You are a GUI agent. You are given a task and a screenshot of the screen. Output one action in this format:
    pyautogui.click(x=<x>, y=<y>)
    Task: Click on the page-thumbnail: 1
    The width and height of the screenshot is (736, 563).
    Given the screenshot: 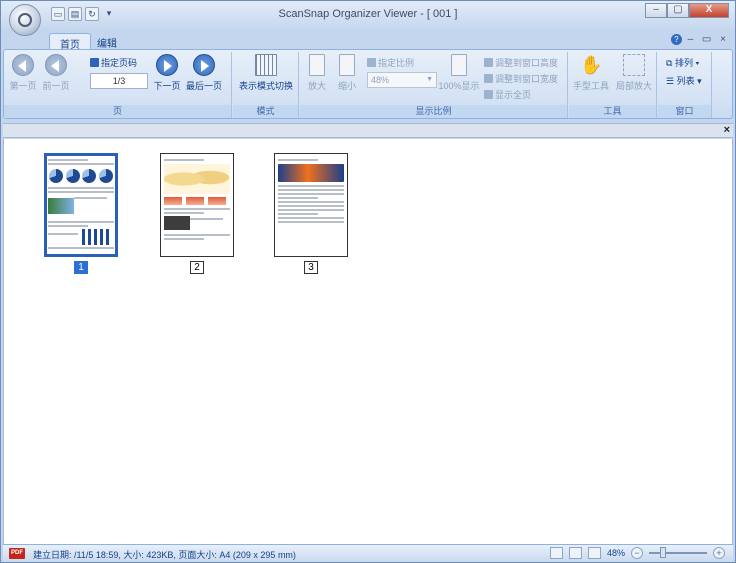 What is the action you would take?
    pyautogui.click(x=81, y=213)
    